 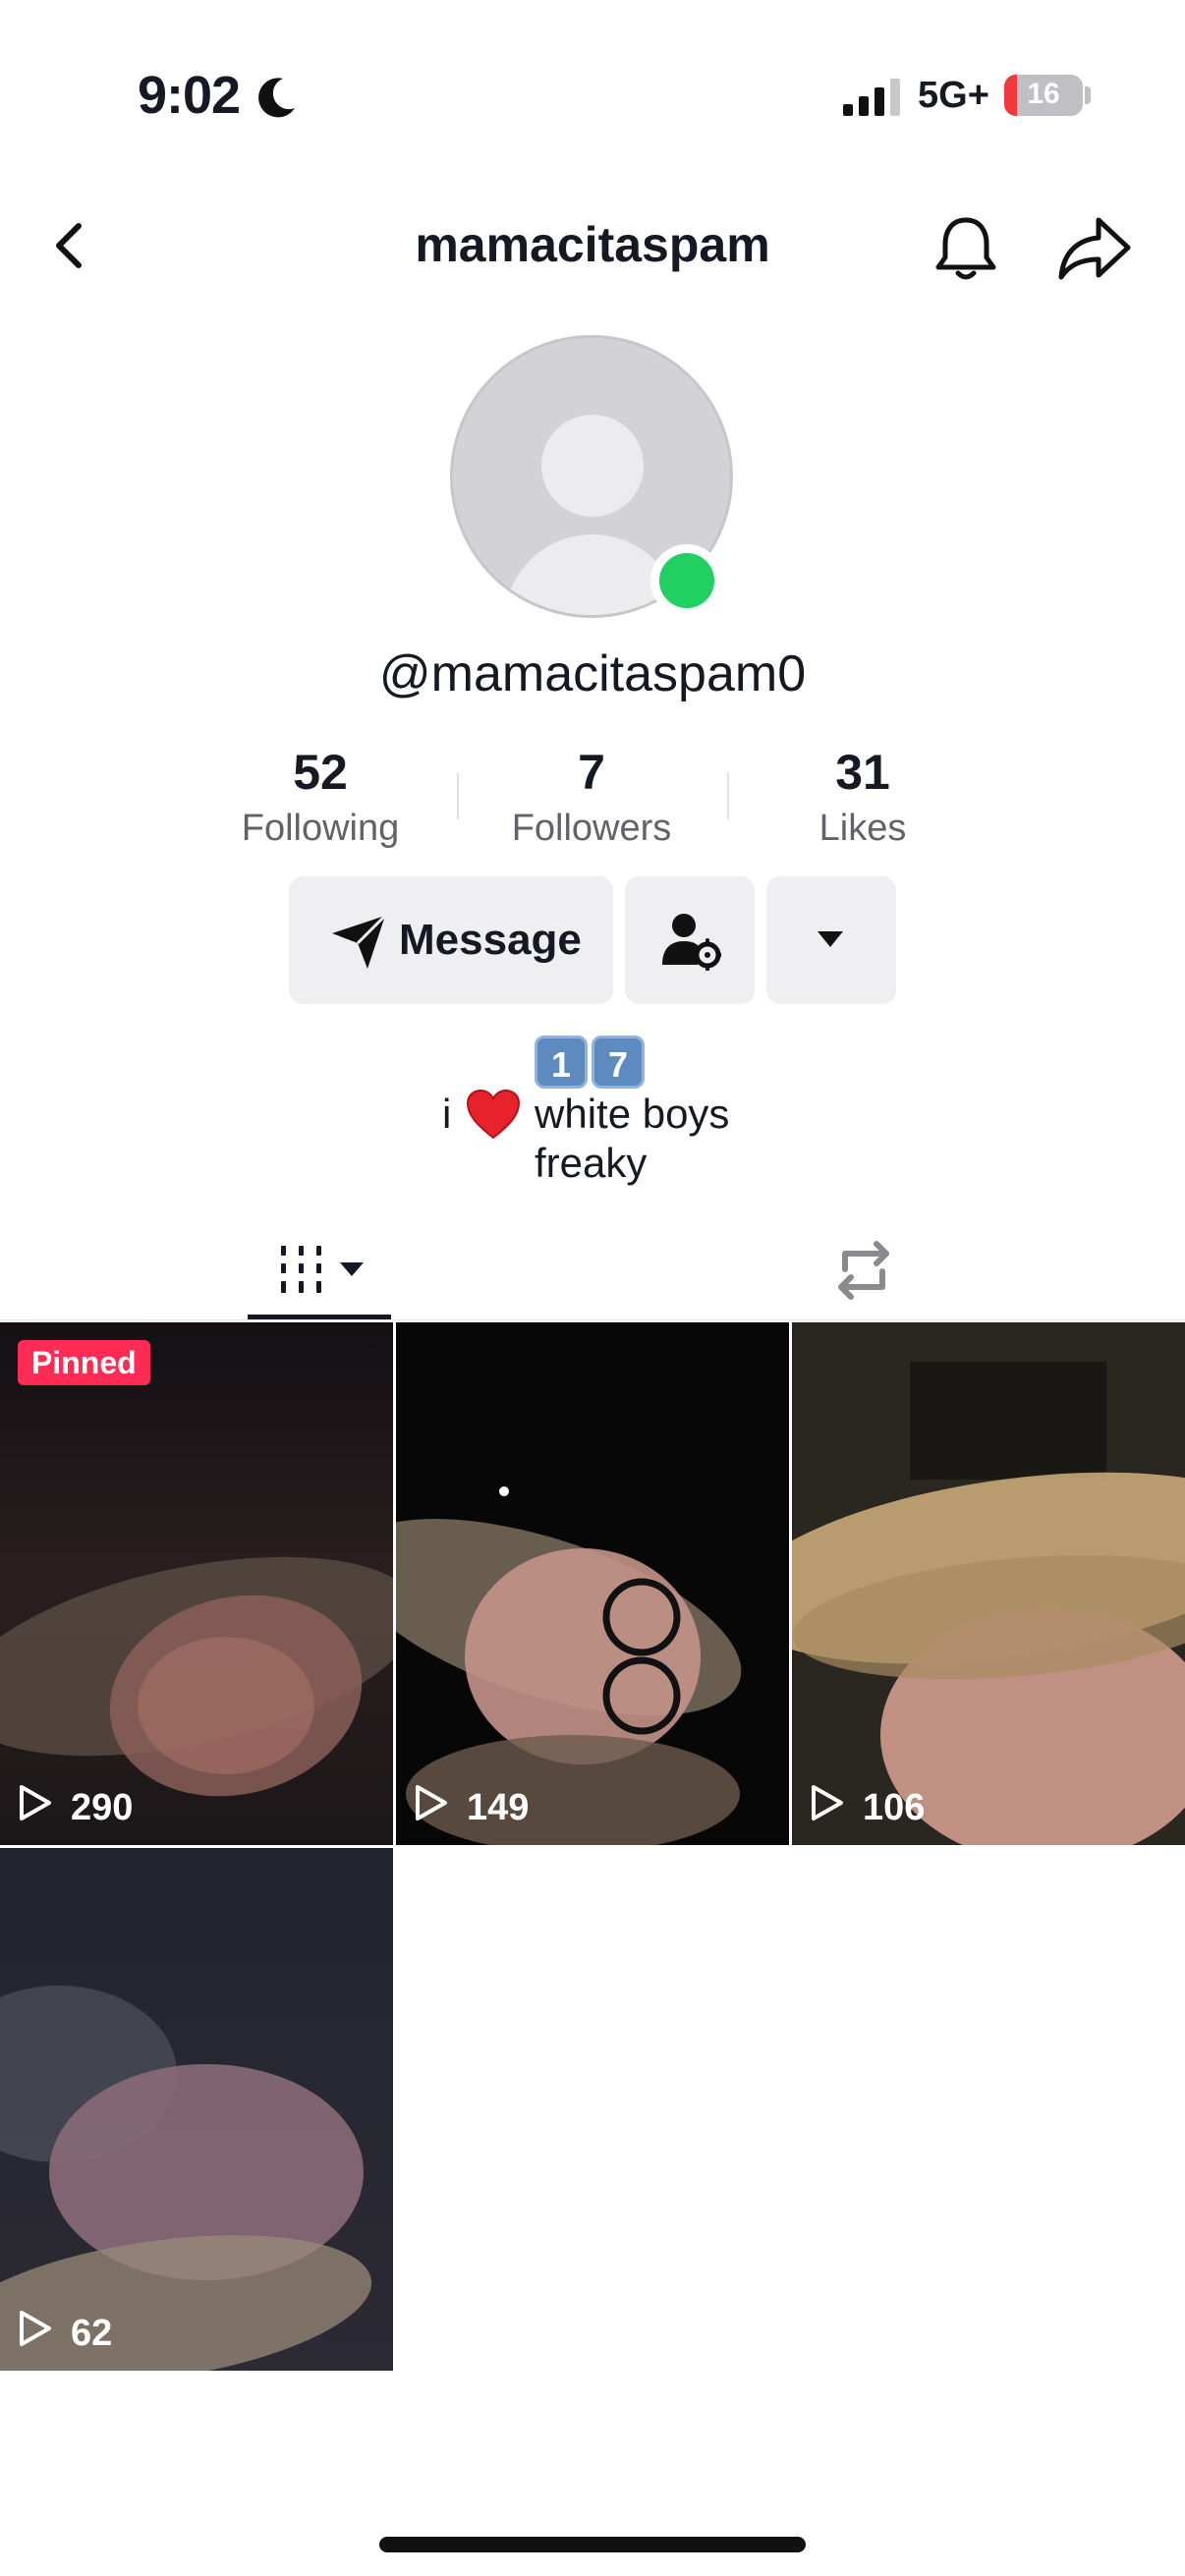 I want to click on send-icon, so click(x=359, y=941).